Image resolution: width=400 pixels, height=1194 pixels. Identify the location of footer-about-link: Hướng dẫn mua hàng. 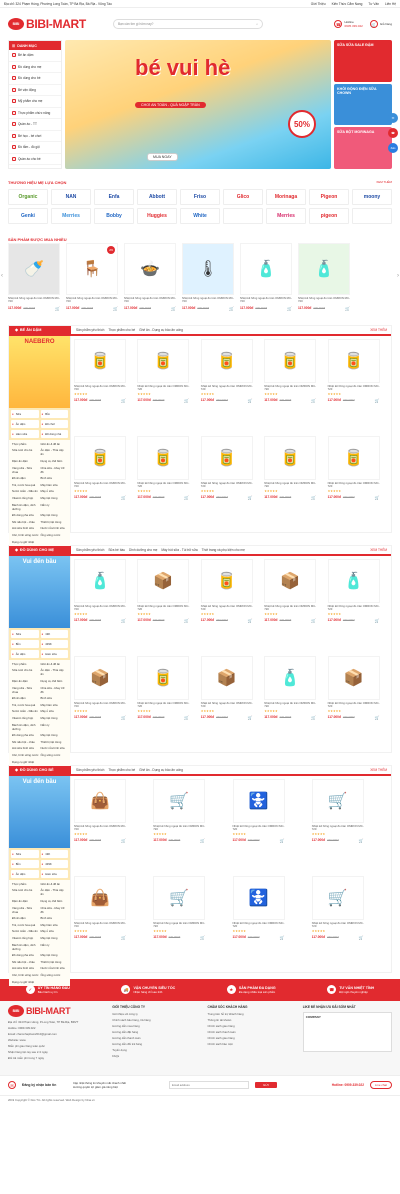
(156, 1026).